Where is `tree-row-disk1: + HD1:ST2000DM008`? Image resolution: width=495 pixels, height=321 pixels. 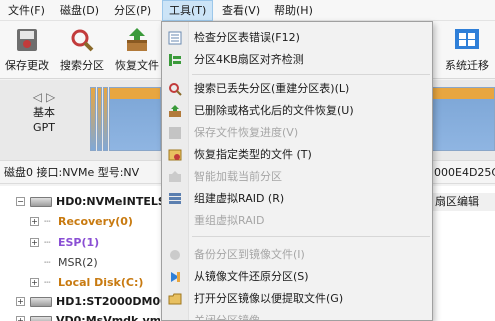 tree-row-disk1: + HD1:ST2000DM008 is located at coordinates (87, 302).